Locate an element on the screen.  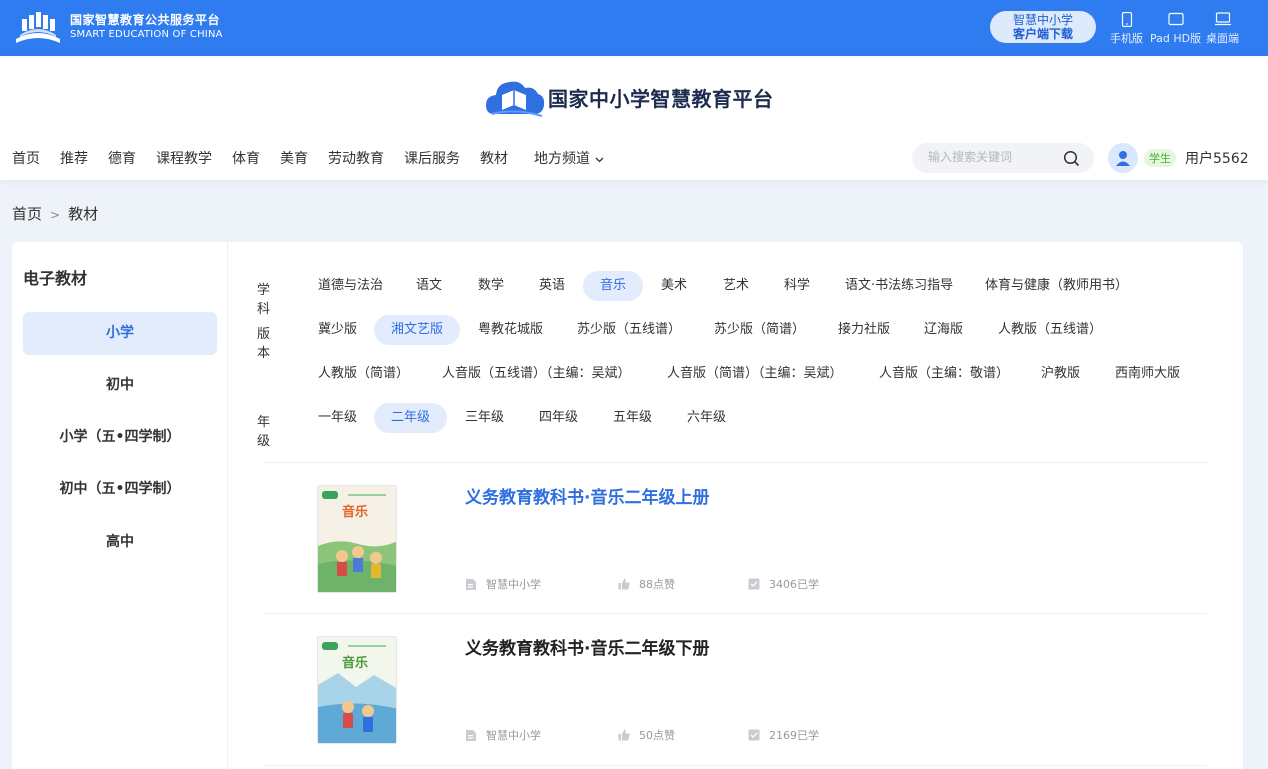
search-icon is located at coordinates (1071, 158).